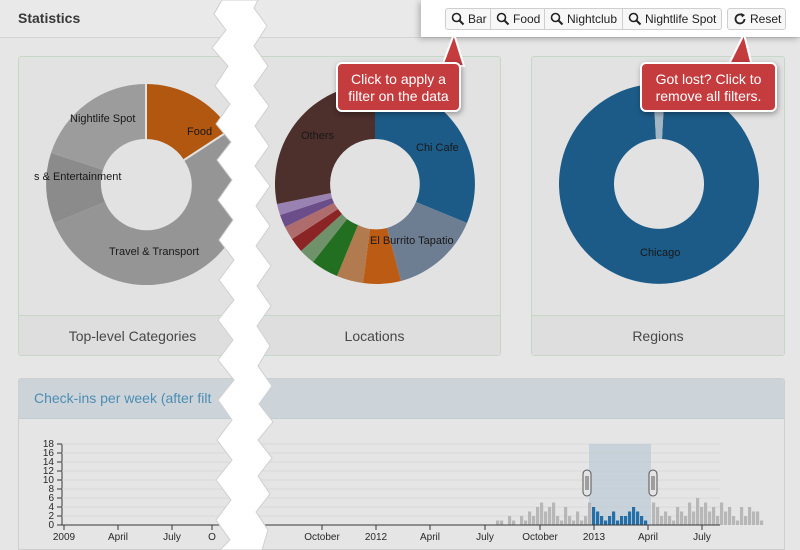 This screenshot has width=800, height=550. I want to click on checkins-header: Check-ins per week (after filt, so click(401, 399).